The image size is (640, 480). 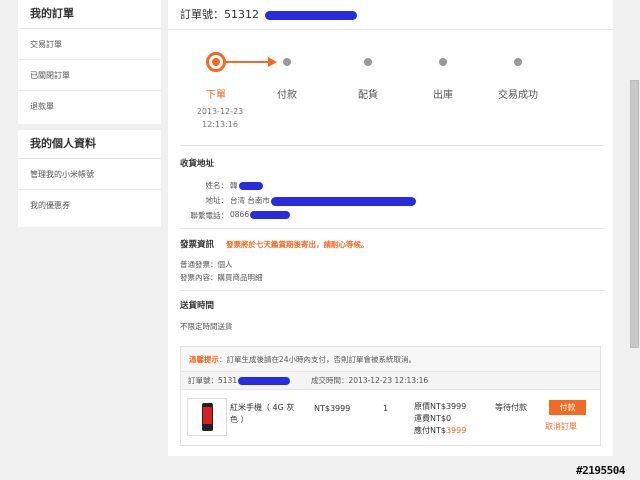 What do you see at coordinates (390, 15) in the screenshot?
I see `order-header: 訂單號：51312` at bounding box center [390, 15].